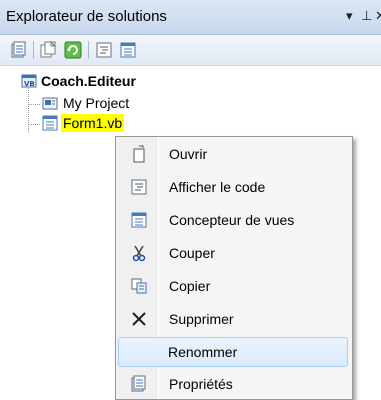 The width and height of the screenshot is (381, 400). What do you see at coordinates (190, 50) in the screenshot?
I see `solution-explorer-toolbar` at bounding box center [190, 50].